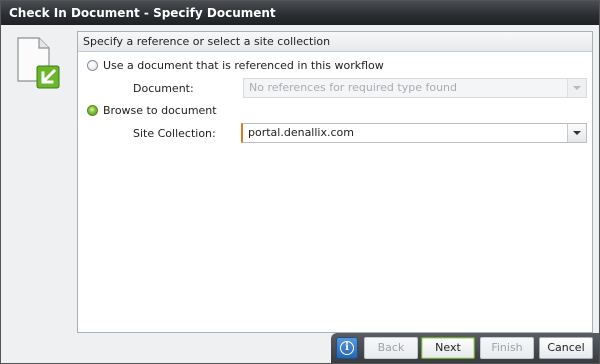 This screenshot has width=600, height=364. I want to click on document-dropdown-button, so click(576, 88).